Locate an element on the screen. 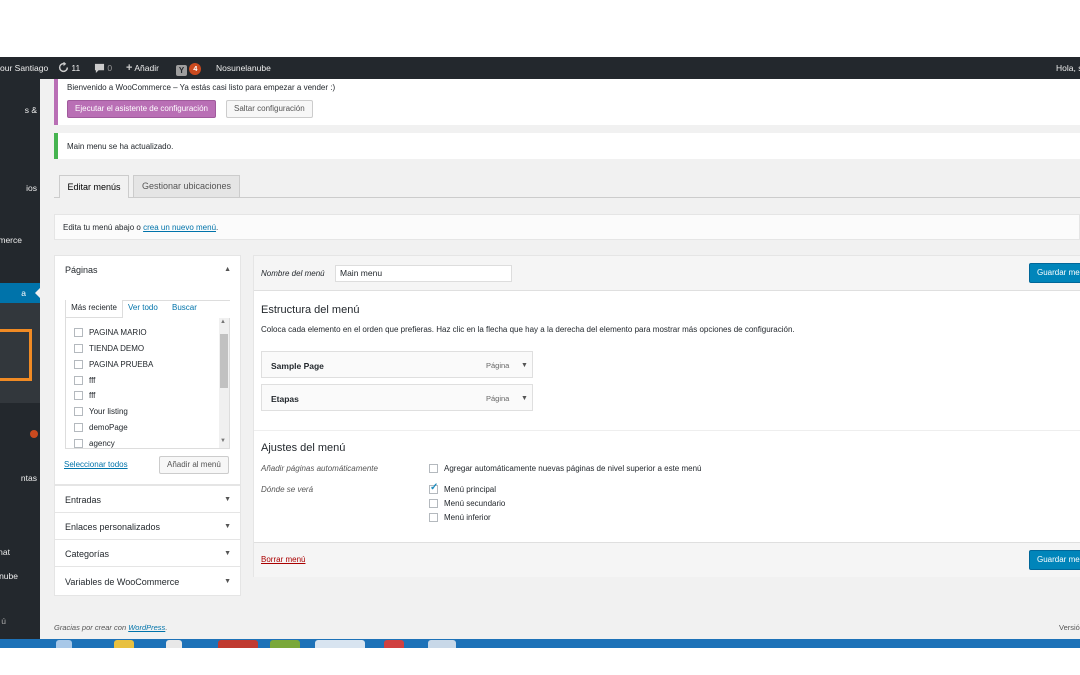  notification-dot is located at coordinates (34, 434).